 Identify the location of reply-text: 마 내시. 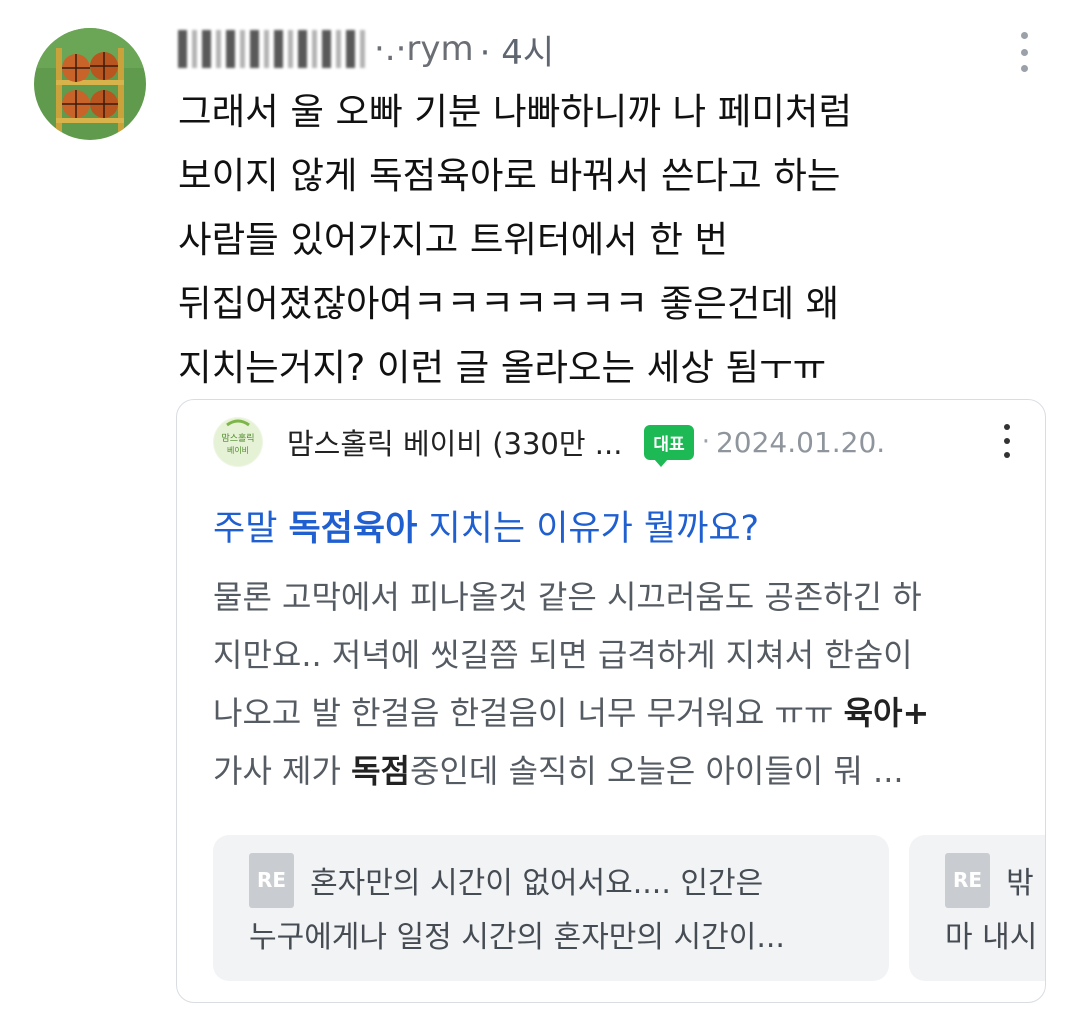
(991, 937).